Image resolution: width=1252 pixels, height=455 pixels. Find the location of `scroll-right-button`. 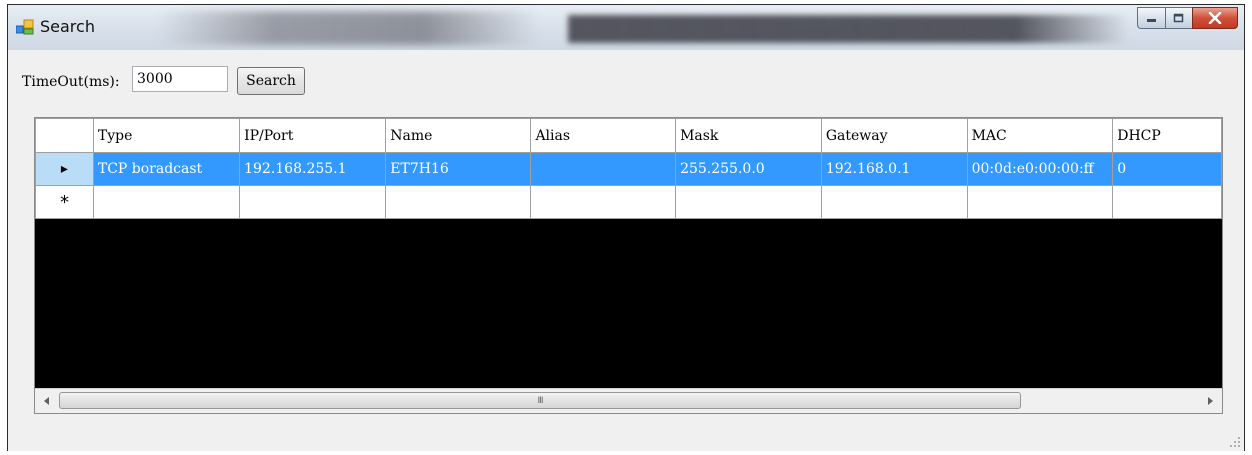

scroll-right-button is located at coordinates (1210, 401).